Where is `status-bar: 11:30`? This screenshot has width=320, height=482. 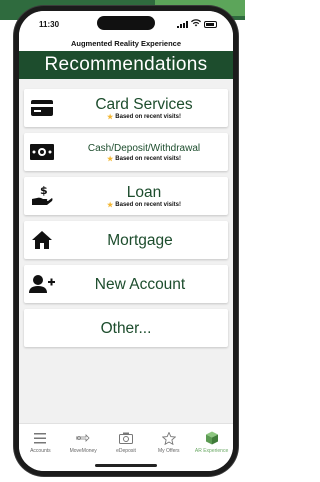 status-bar: 11:30 is located at coordinates (126, 24).